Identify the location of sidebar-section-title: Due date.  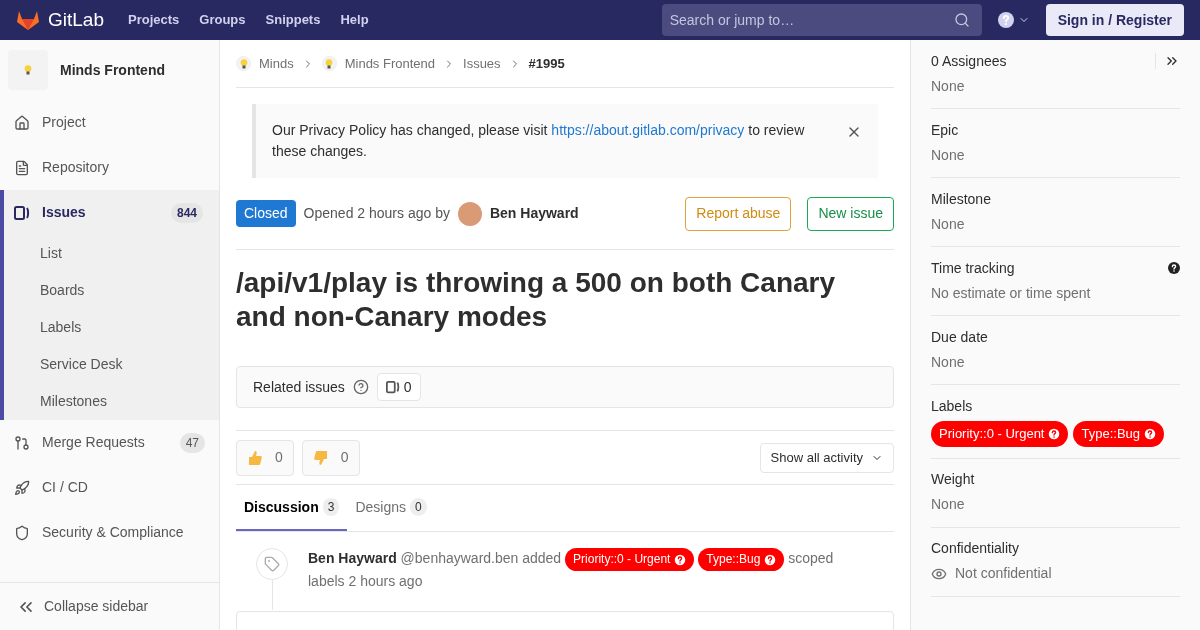
(960, 337).